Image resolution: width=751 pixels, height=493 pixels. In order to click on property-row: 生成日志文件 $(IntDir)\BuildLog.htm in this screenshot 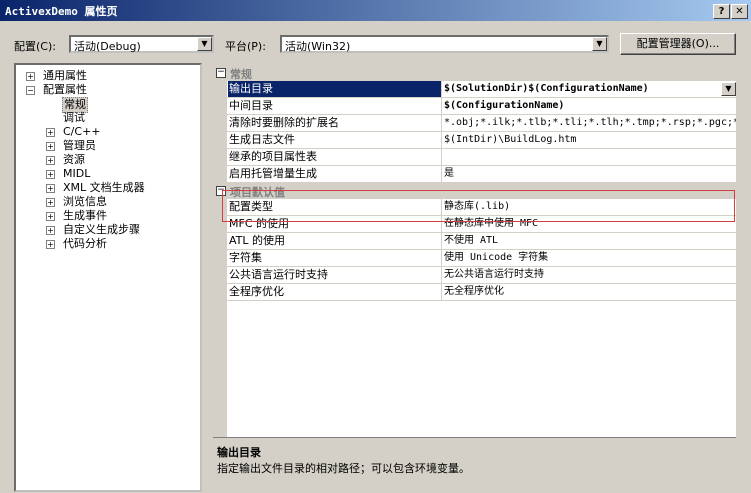, I will do `click(474, 140)`.